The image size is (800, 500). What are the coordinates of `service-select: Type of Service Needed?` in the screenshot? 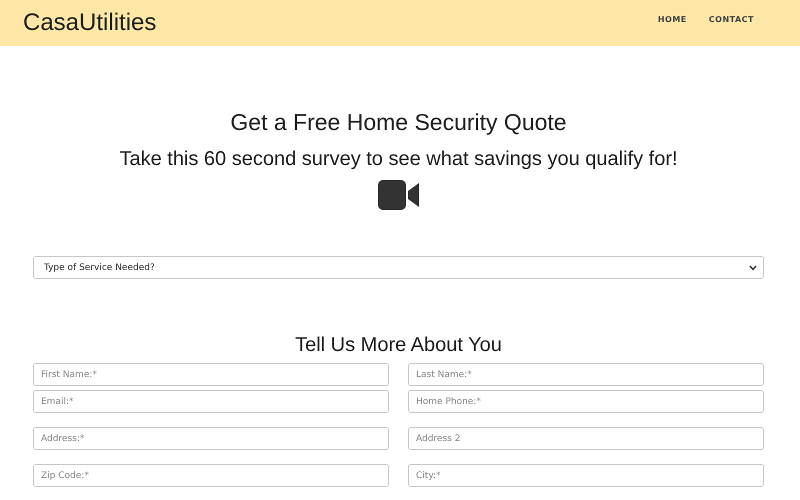 It's located at (398, 267).